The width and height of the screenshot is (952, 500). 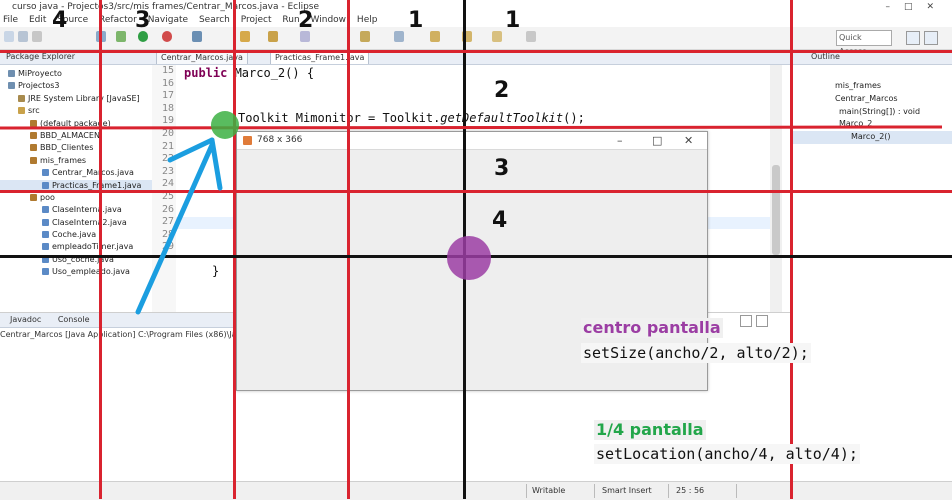 I want to click on note-centro-pantalla: centro pantalla, so click(x=652, y=328).